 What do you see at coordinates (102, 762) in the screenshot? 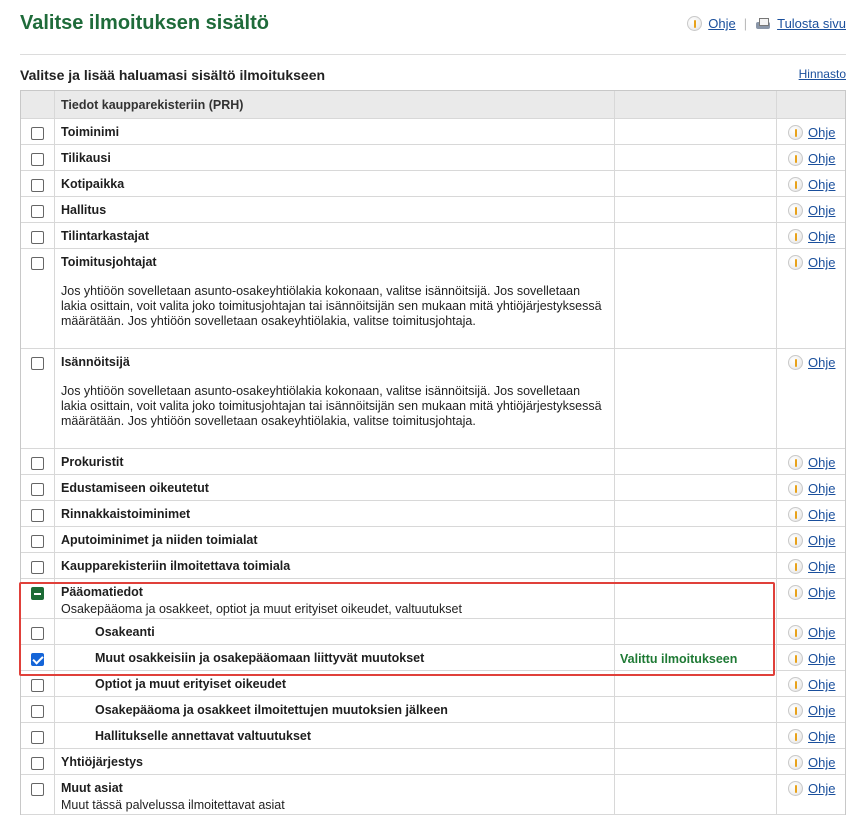
I see `item-label: Yhtiöjärjestys` at bounding box center [102, 762].